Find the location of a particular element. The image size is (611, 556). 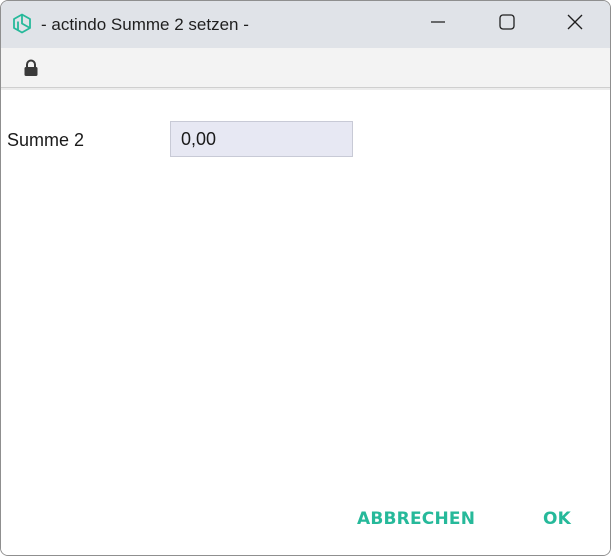

actindo-logo-icon is located at coordinates (22, 24).